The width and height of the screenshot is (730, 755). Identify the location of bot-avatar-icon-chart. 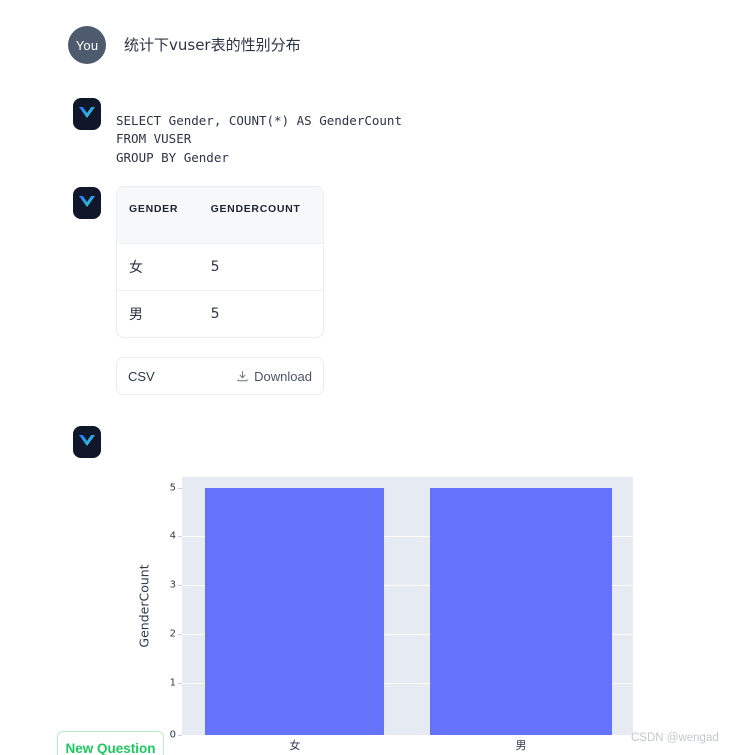
(87, 442).